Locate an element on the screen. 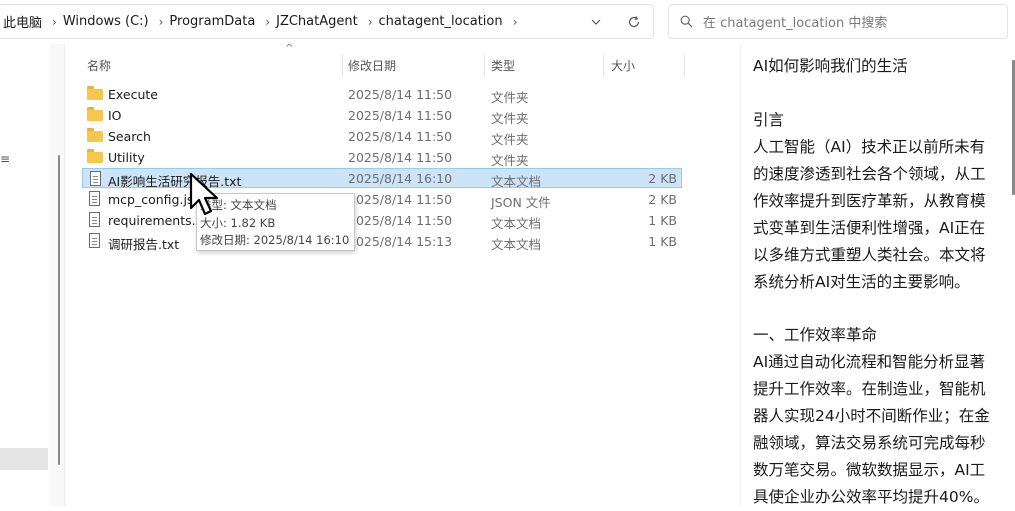 Image resolution: width=1015 pixels, height=511 pixels. sort-ascending-icon: ^ is located at coordinates (289, 48).